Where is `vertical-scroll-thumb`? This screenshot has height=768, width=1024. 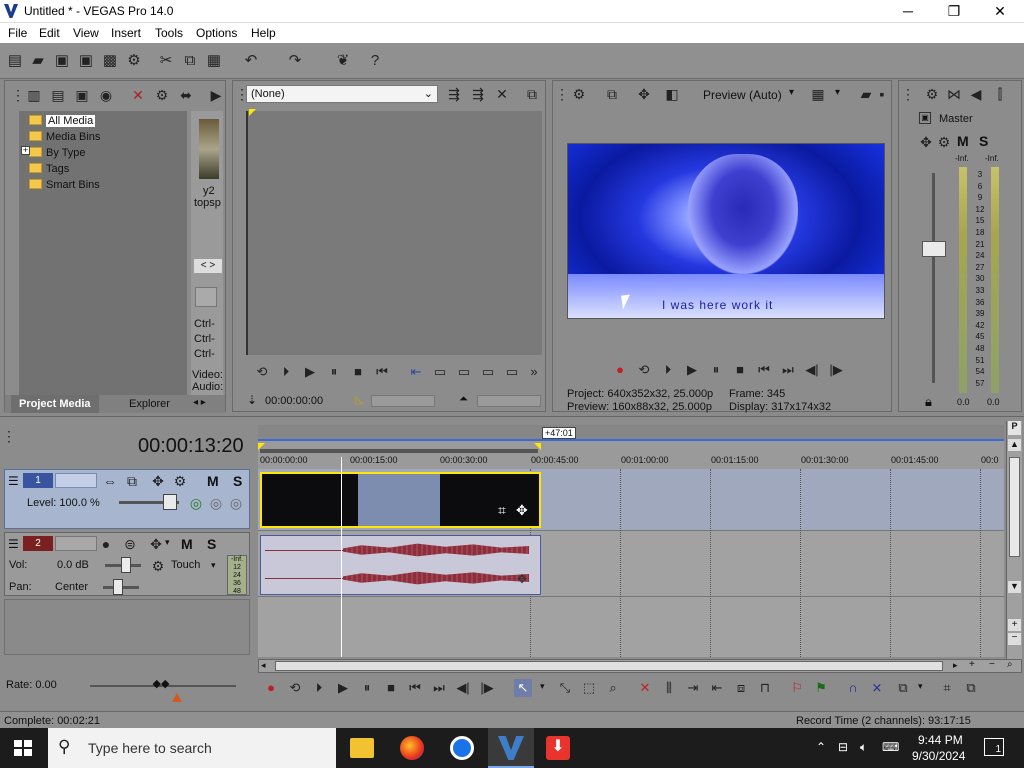
vertical-scroll-thumb is located at coordinates (1014, 507).